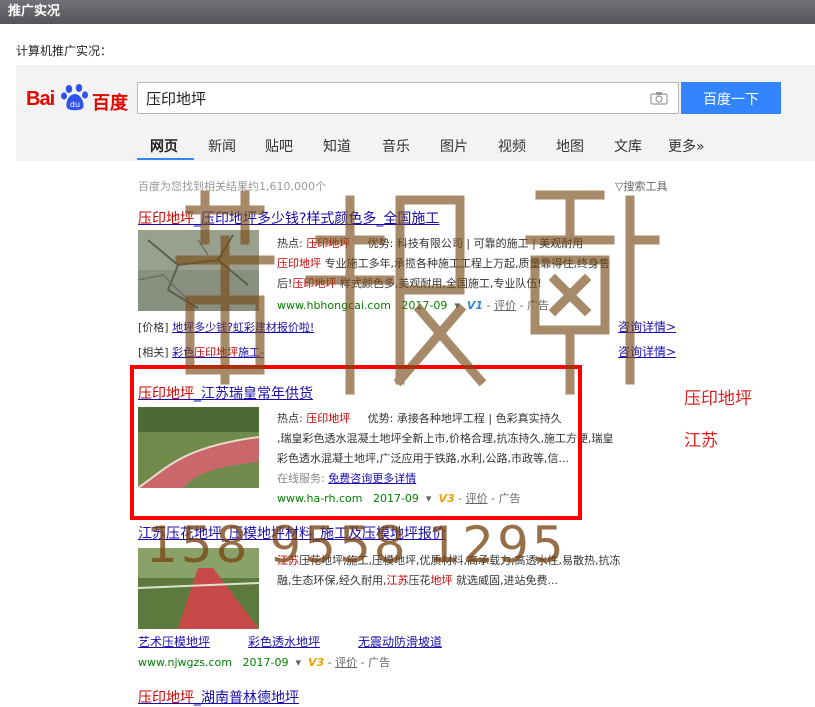 This screenshot has width=815, height=707. I want to click on tab-zhidao: 知道, so click(337, 146).